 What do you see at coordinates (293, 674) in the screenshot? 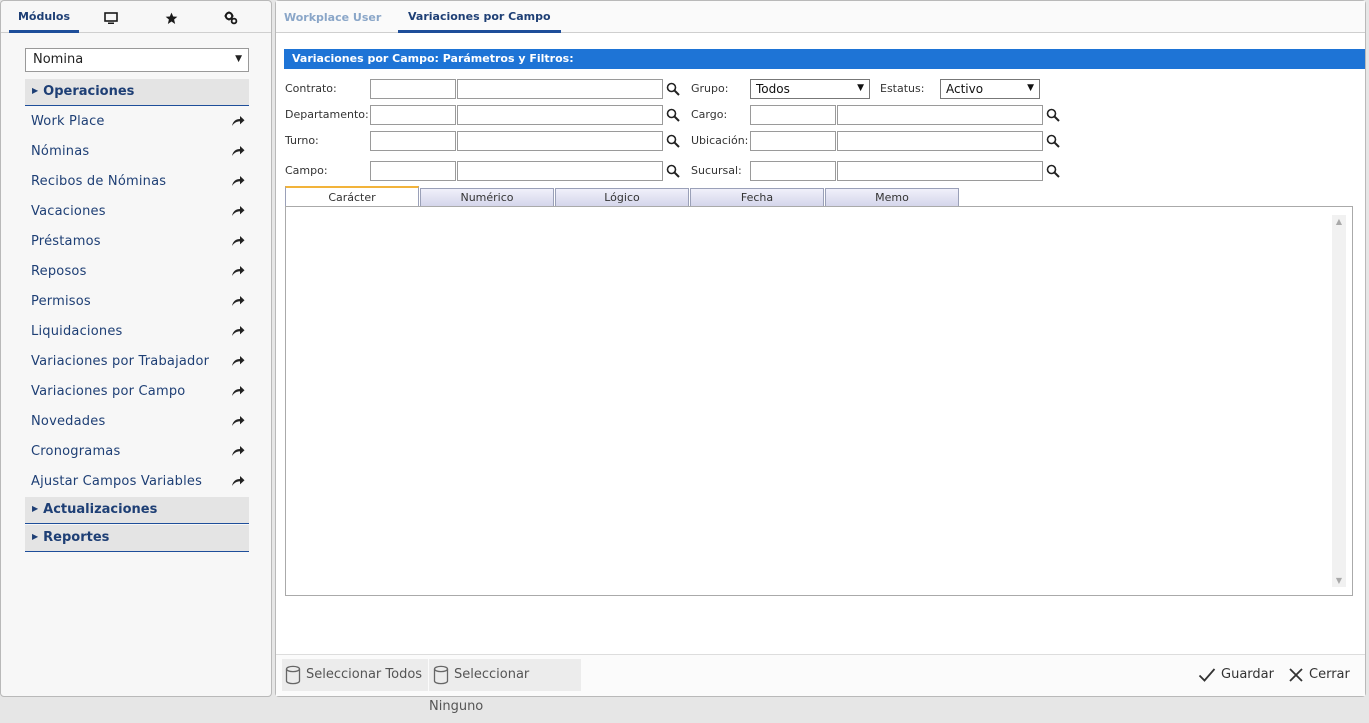
I see `database-icon` at bounding box center [293, 674].